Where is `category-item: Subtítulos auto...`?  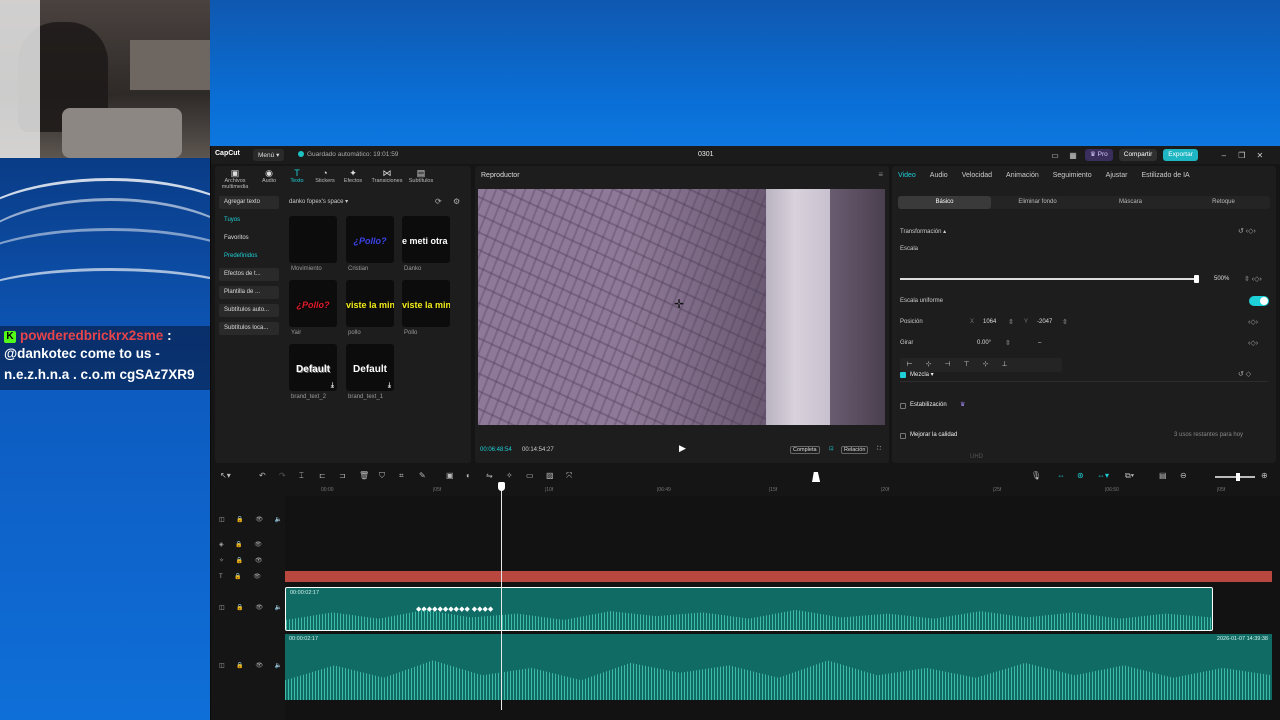
category-item: Subtítulos auto... is located at coordinates (249, 310).